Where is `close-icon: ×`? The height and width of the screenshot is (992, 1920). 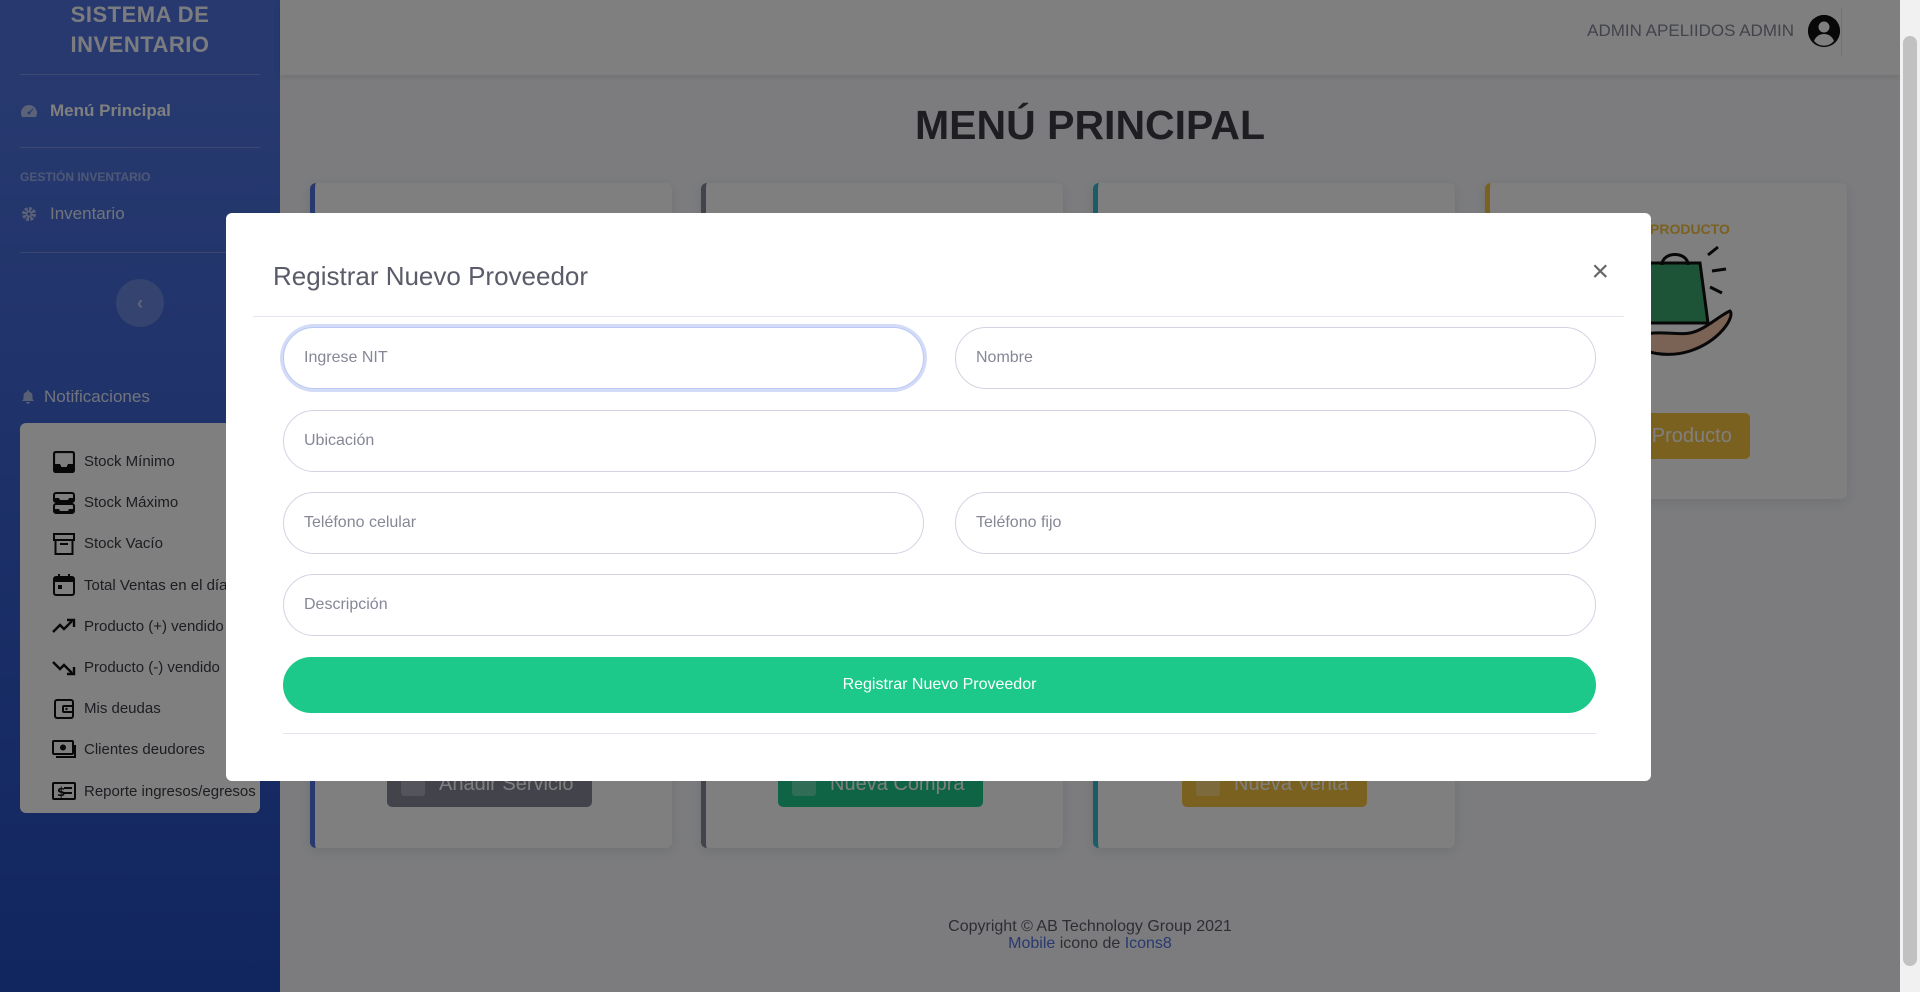 close-icon: × is located at coordinates (1600, 272).